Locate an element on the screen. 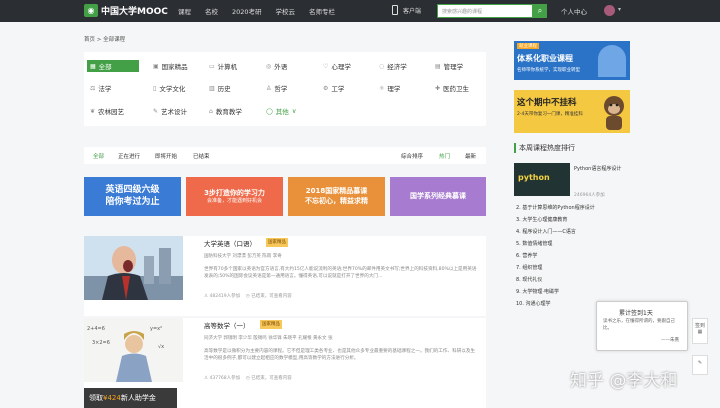  category-law: ⚖ 法学 is located at coordinates (113, 88).